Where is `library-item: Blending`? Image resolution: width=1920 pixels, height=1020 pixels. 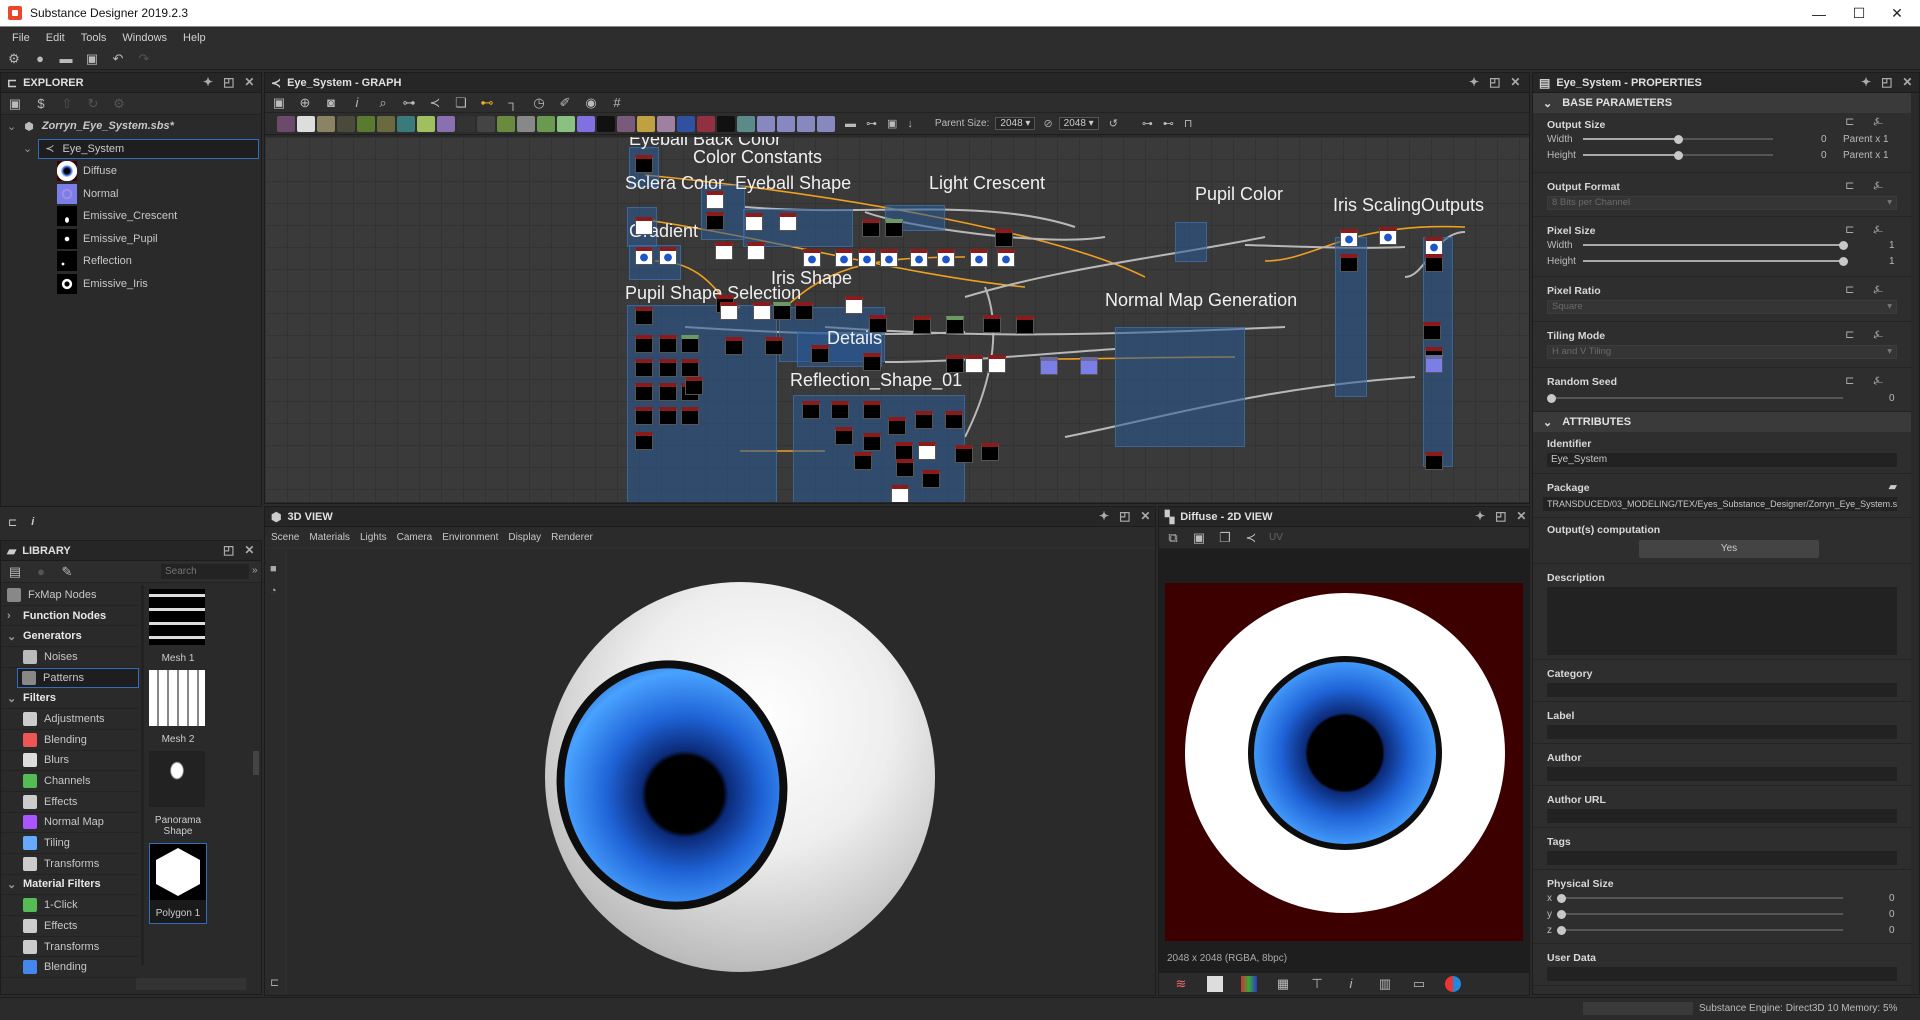 library-item: Blending is located at coordinates (70, 968).